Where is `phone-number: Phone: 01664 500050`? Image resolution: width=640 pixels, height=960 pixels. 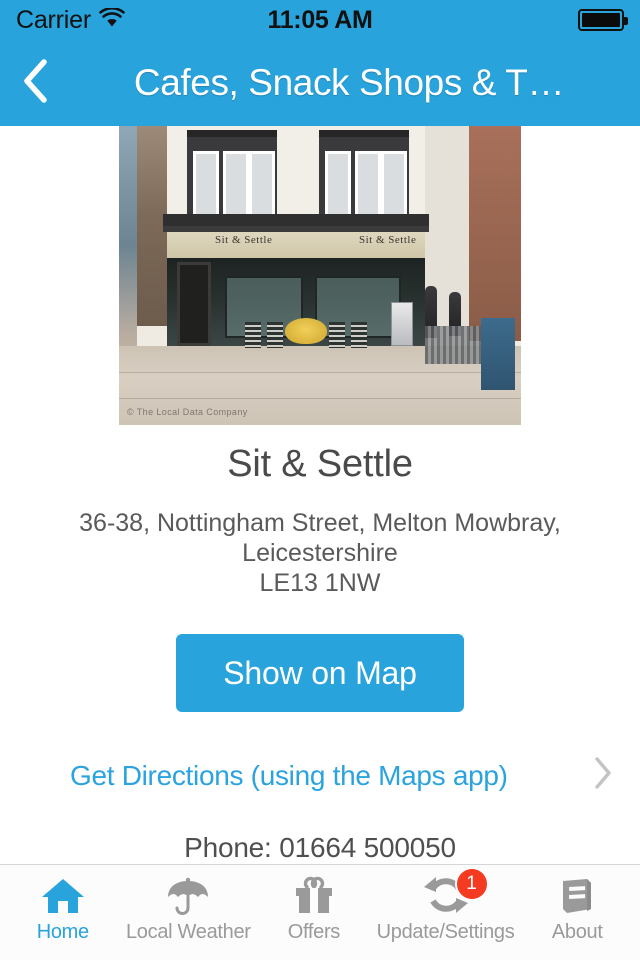
phone-number: Phone: 01664 500050 is located at coordinates (320, 847).